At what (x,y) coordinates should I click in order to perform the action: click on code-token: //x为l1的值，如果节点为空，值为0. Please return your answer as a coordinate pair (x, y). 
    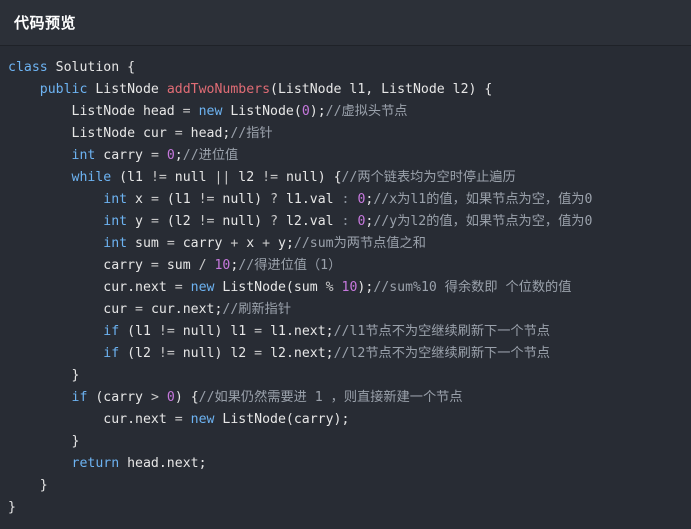
    Looking at the image, I should click on (483, 199).